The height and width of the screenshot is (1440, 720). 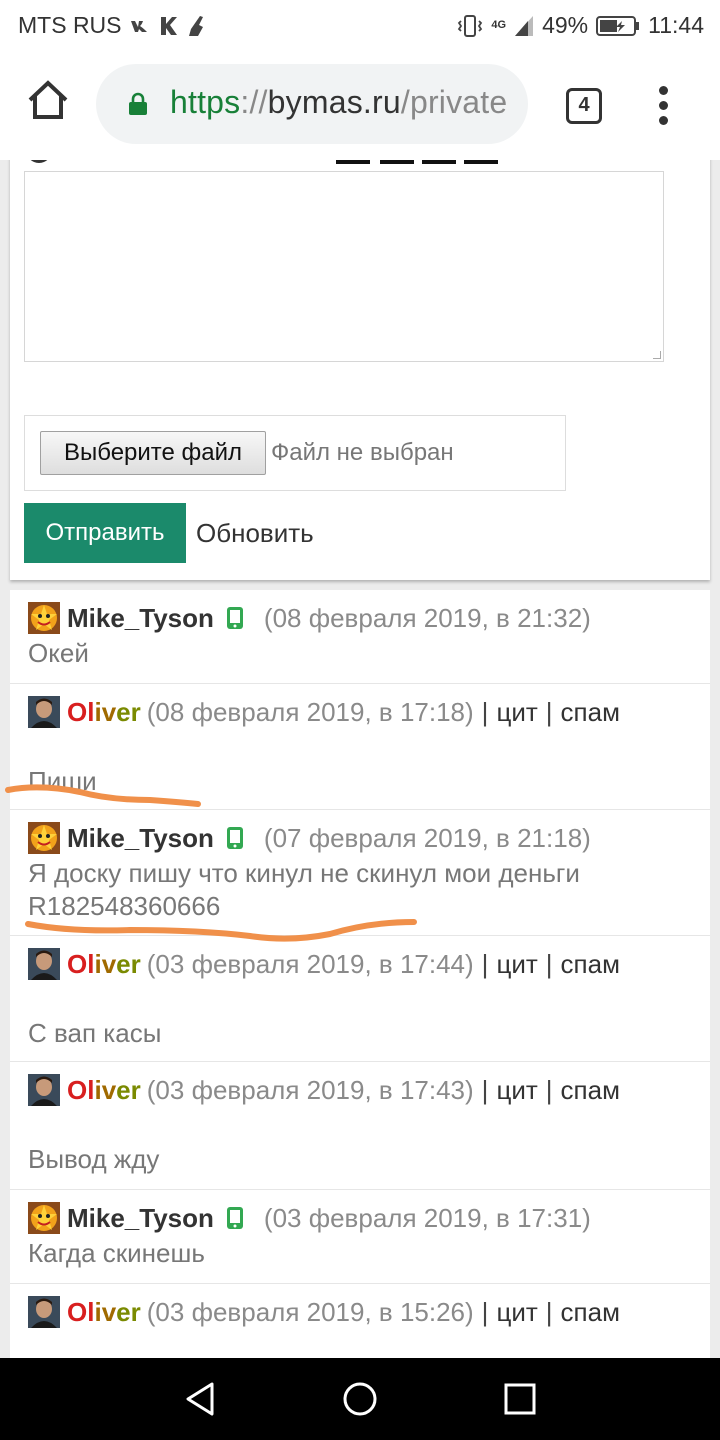 What do you see at coordinates (439, 162) in the screenshot?
I see `color-green-swatch` at bounding box center [439, 162].